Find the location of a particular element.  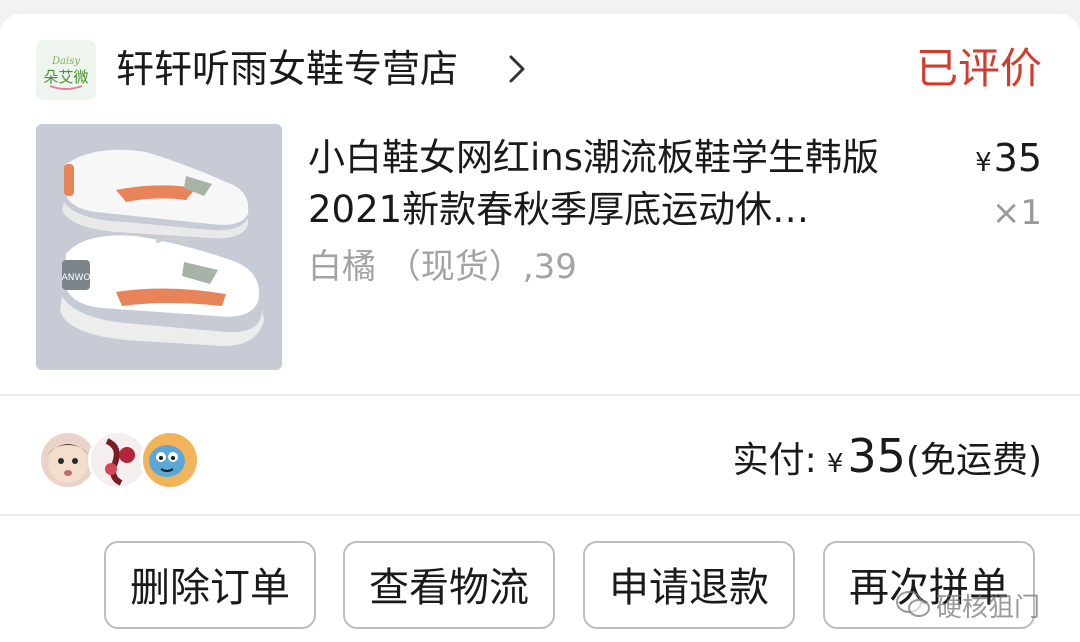

watermark-text: 硬核狙门 is located at coordinates (988, 607).